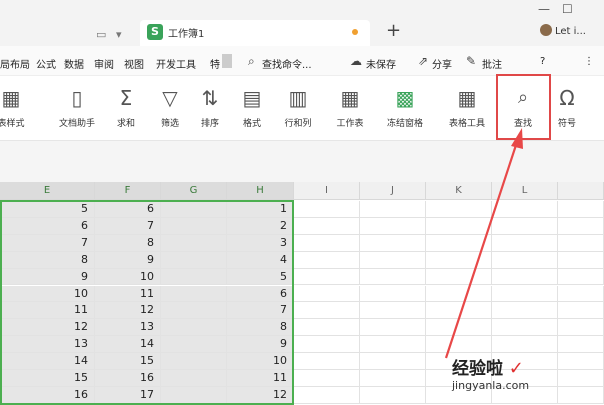 The width and height of the screenshot is (604, 405). Describe the element at coordinates (477, 369) in the screenshot. I see `watermark-title: 经验啦` at that location.